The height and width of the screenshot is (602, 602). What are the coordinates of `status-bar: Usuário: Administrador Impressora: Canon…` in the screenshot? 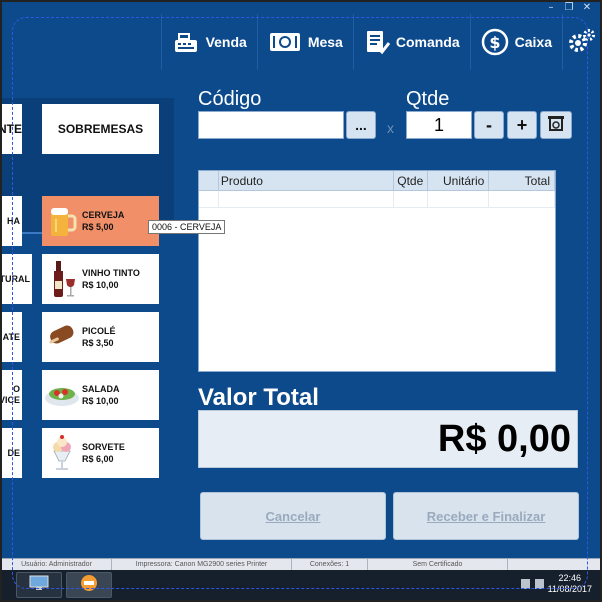 It's located at (301, 564).